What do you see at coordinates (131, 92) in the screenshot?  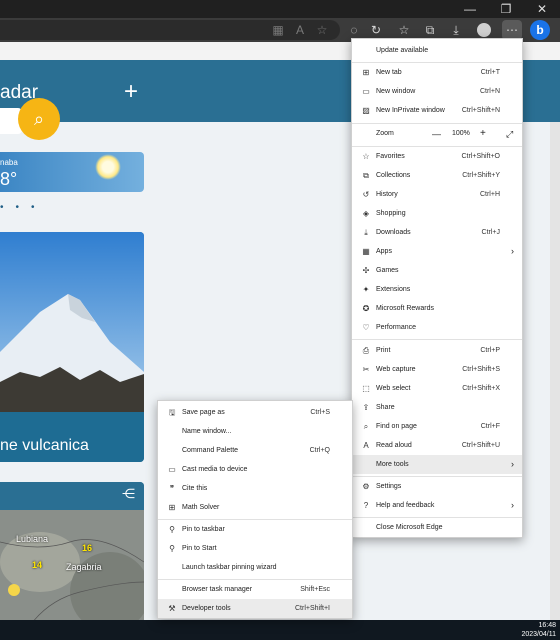 I see `add-button: +` at bounding box center [131, 92].